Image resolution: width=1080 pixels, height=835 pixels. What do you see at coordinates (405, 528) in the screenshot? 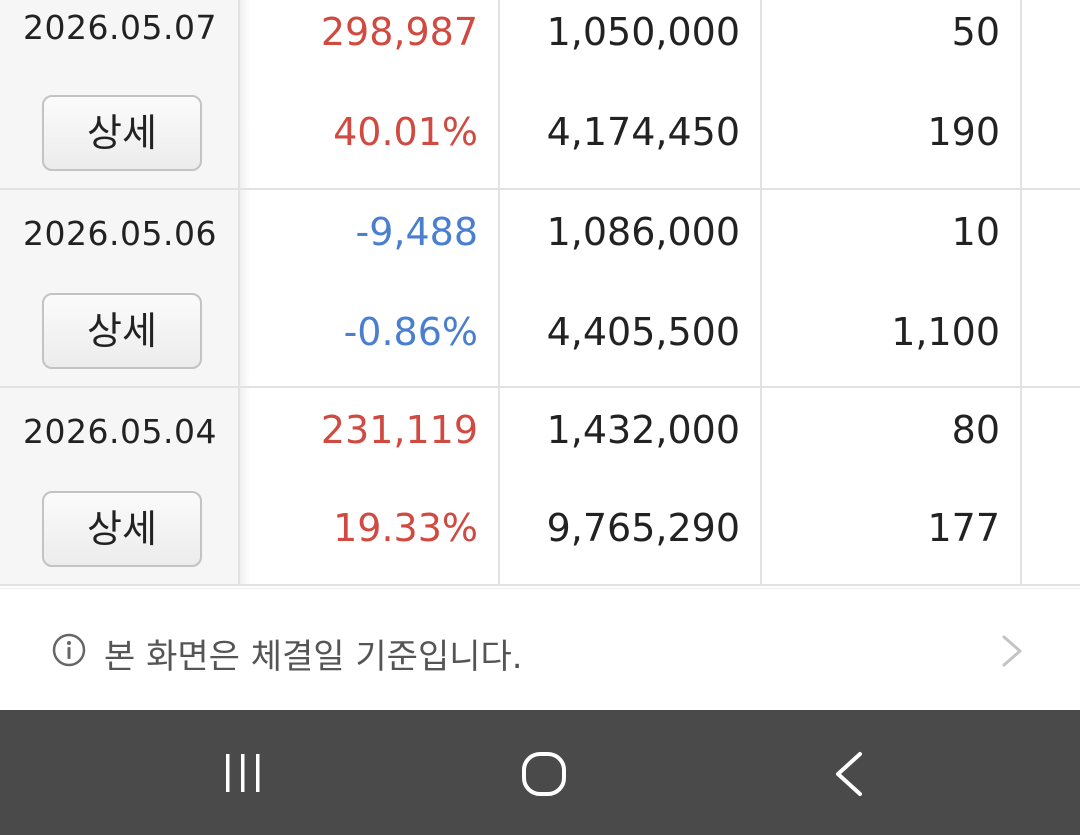
I see `change-rate: 19.33%` at bounding box center [405, 528].